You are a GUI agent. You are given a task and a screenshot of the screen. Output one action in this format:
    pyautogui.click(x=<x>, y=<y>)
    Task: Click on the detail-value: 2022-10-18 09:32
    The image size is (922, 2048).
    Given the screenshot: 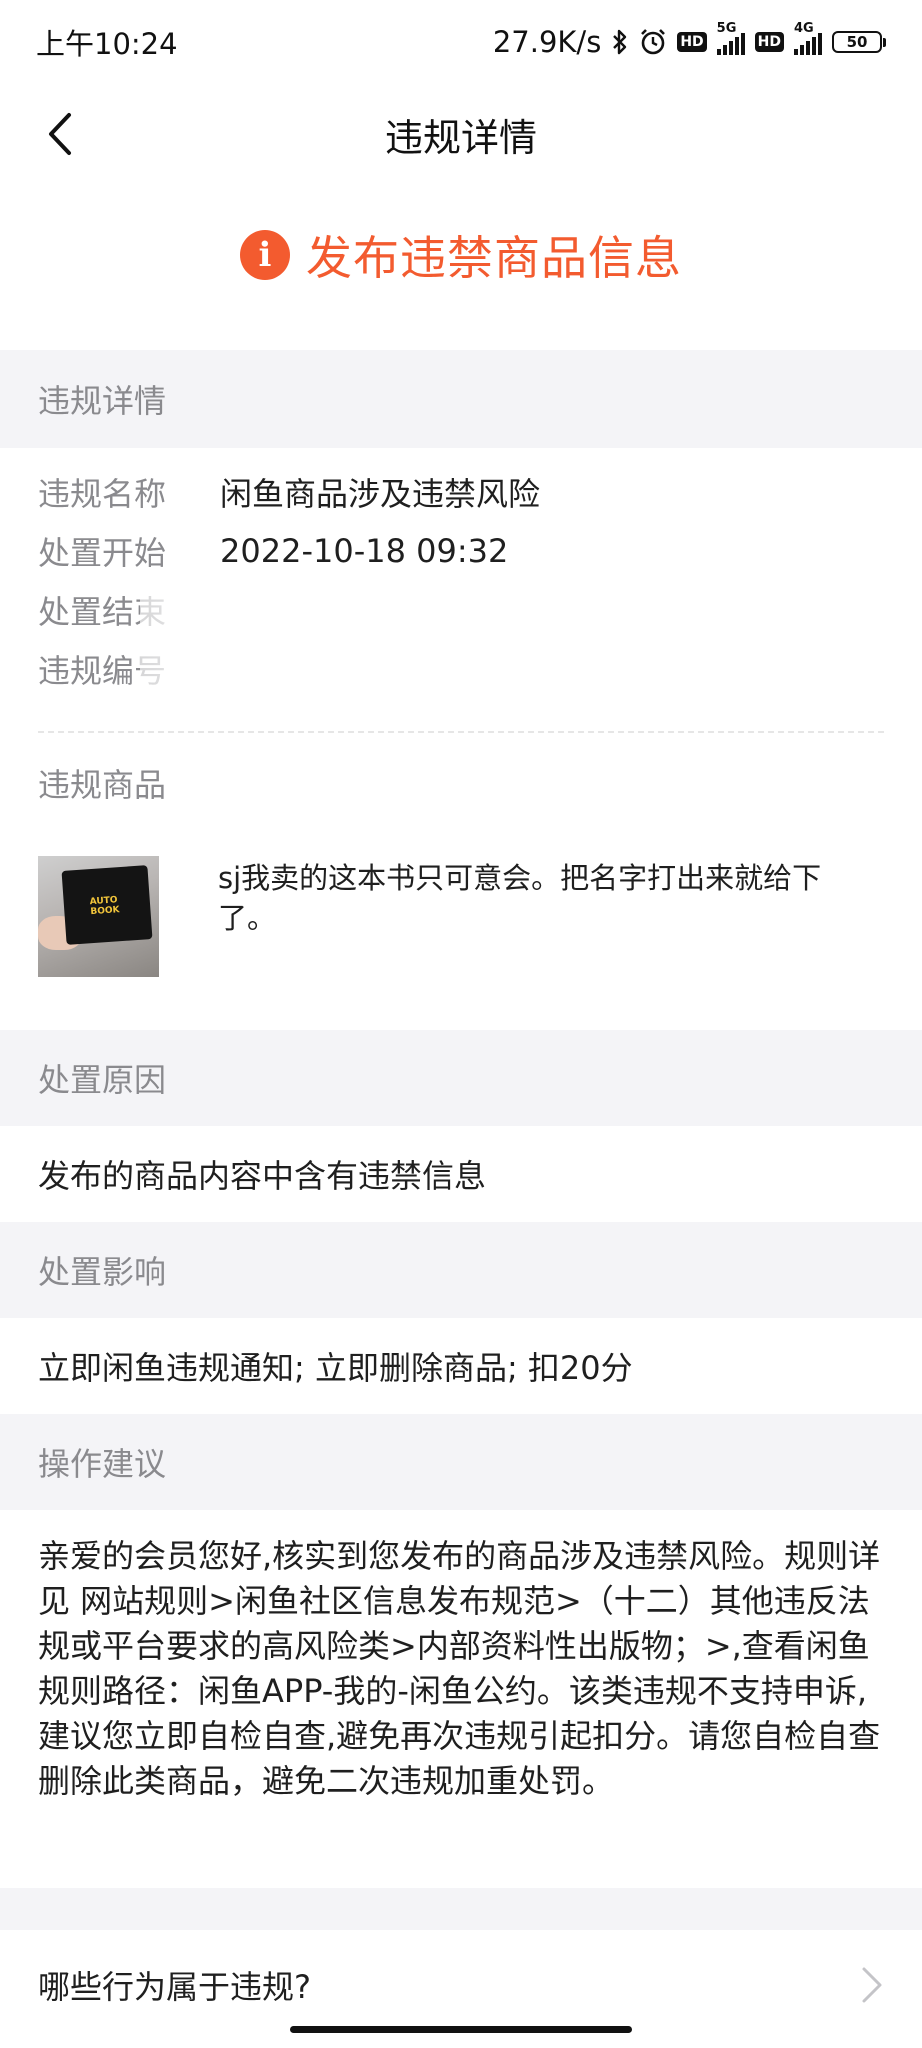 What is the action you would take?
    pyautogui.click(x=364, y=550)
    